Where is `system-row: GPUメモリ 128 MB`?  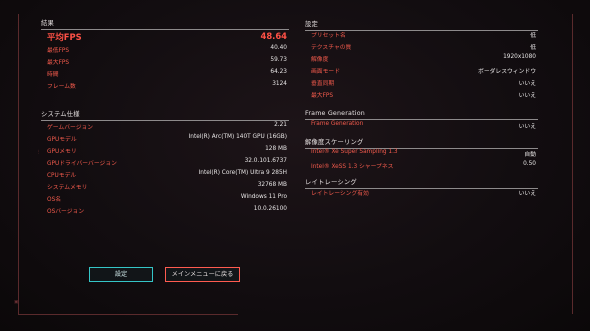
system-row: GPUメモリ 128 MB is located at coordinates (165, 150).